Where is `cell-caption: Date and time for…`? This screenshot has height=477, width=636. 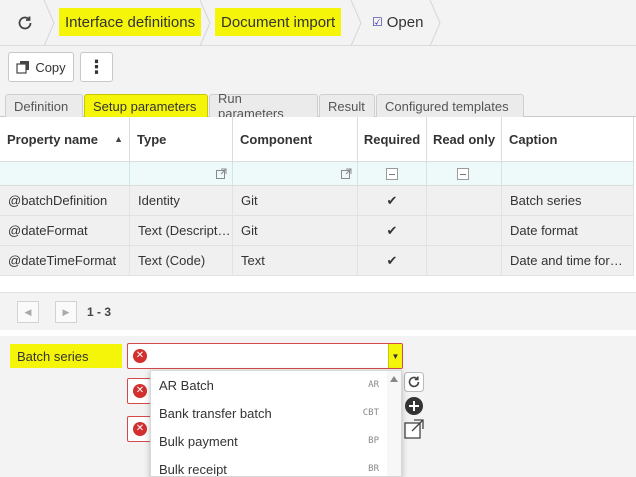
cell-caption: Date and time for… is located at coordinates (568, 261).